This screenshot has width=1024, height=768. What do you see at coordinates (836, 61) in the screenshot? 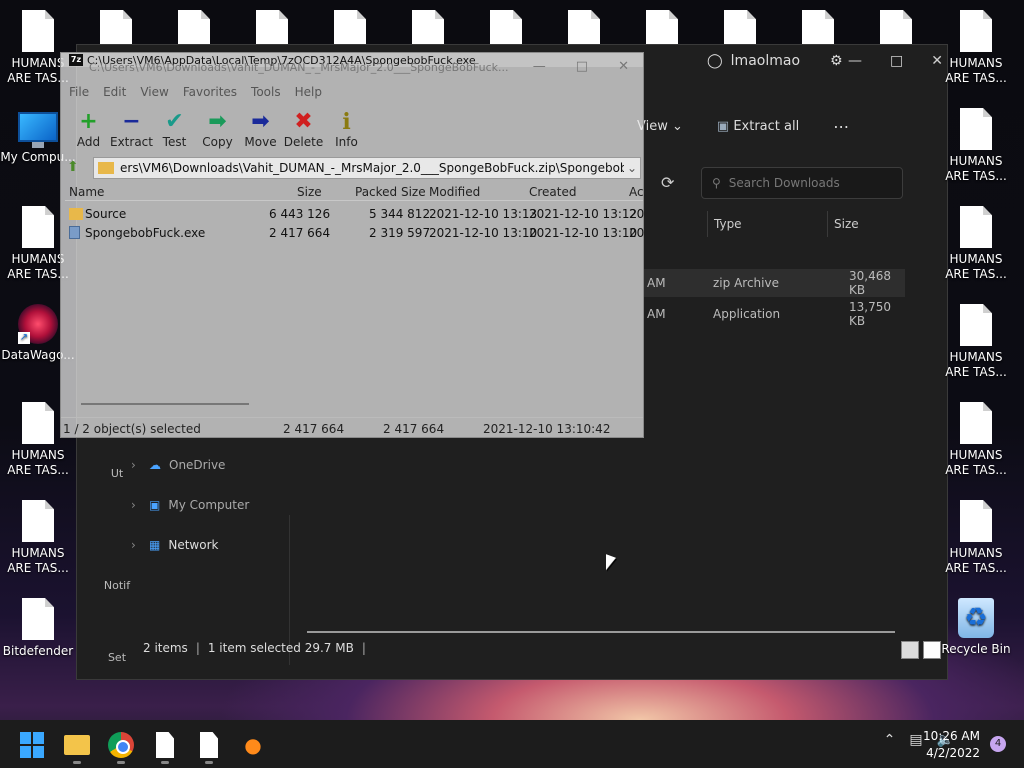
I see `settings-icon: ⚙` at bounding box center [836, 61].